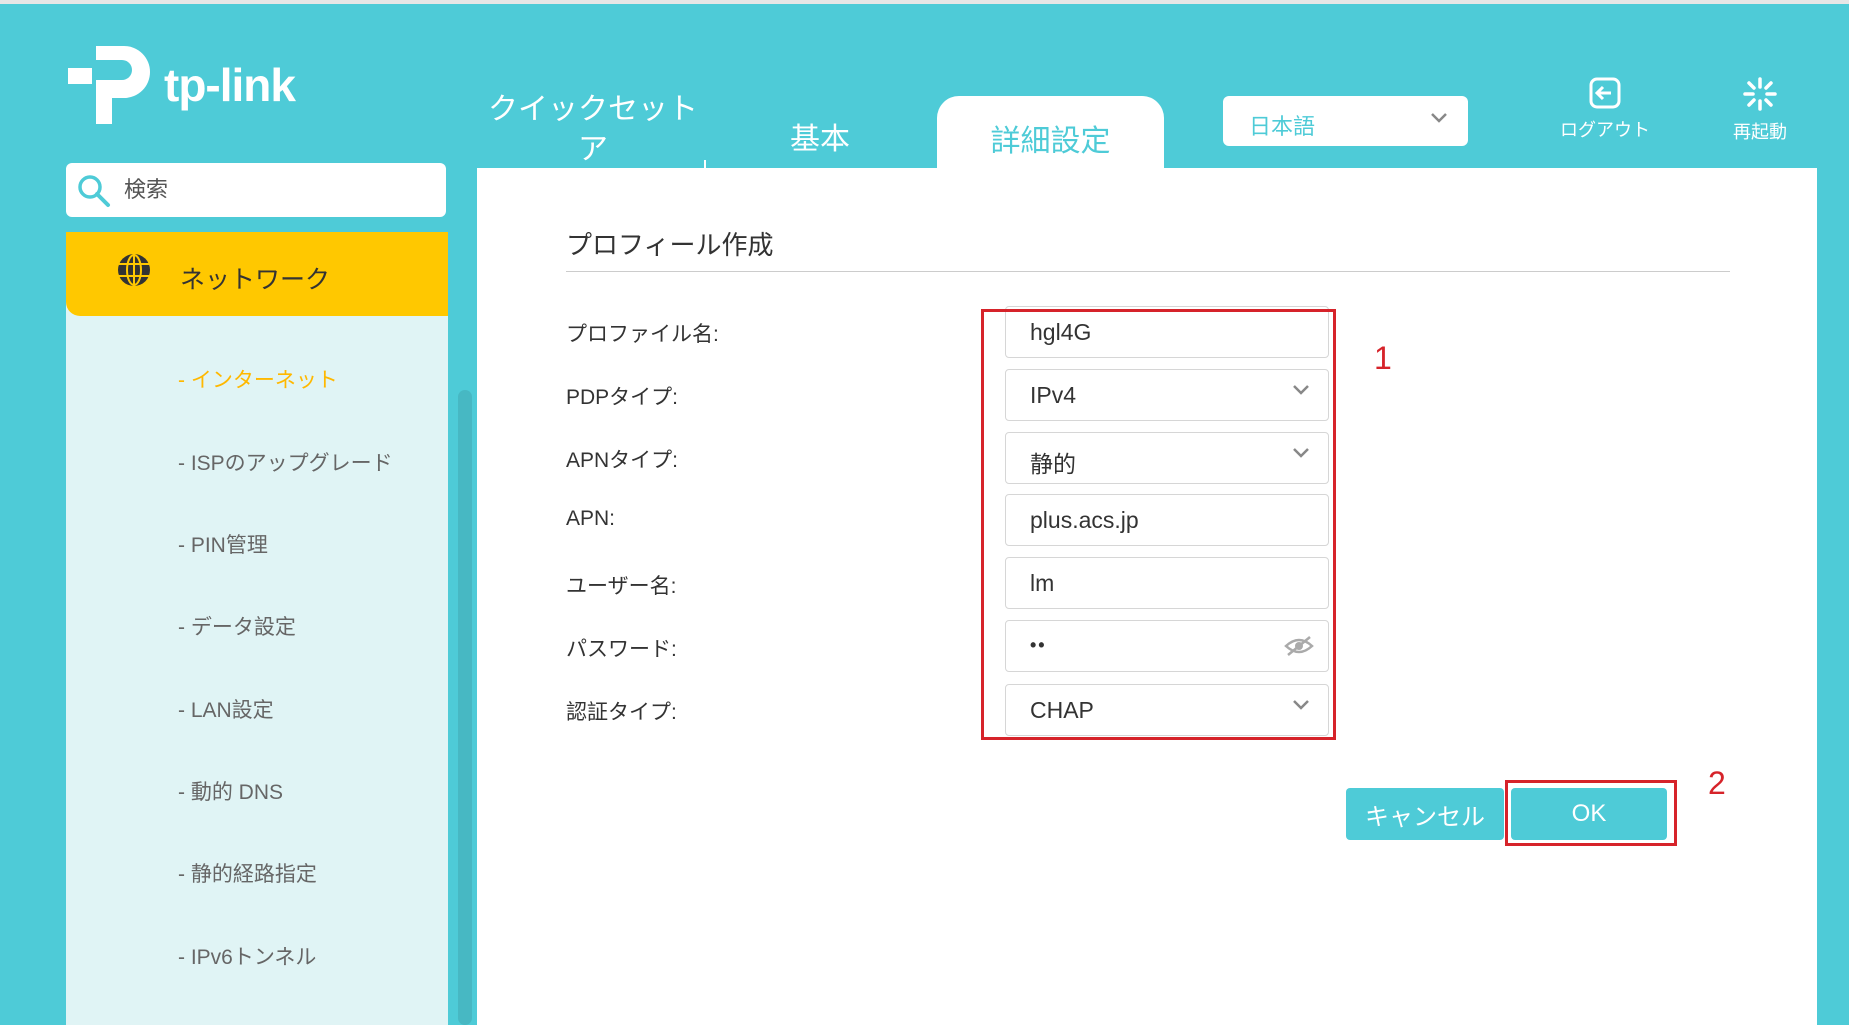 The height and width of the screenshot is (1025, 1849). I want to click on label-apn-type: APNタイプ:, so click(622, 460).